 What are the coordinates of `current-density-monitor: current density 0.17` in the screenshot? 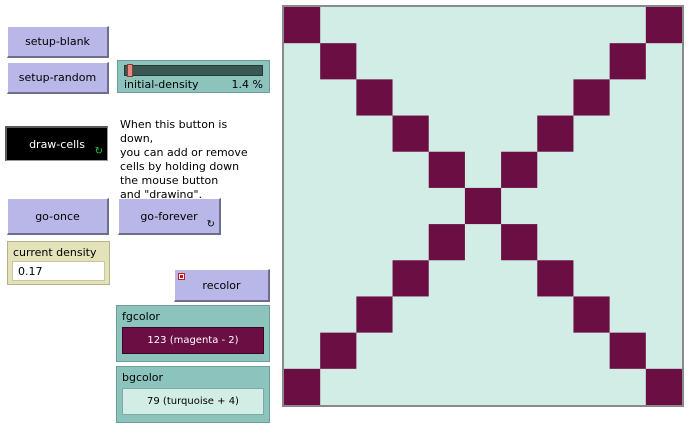 It's located at (58, 263).